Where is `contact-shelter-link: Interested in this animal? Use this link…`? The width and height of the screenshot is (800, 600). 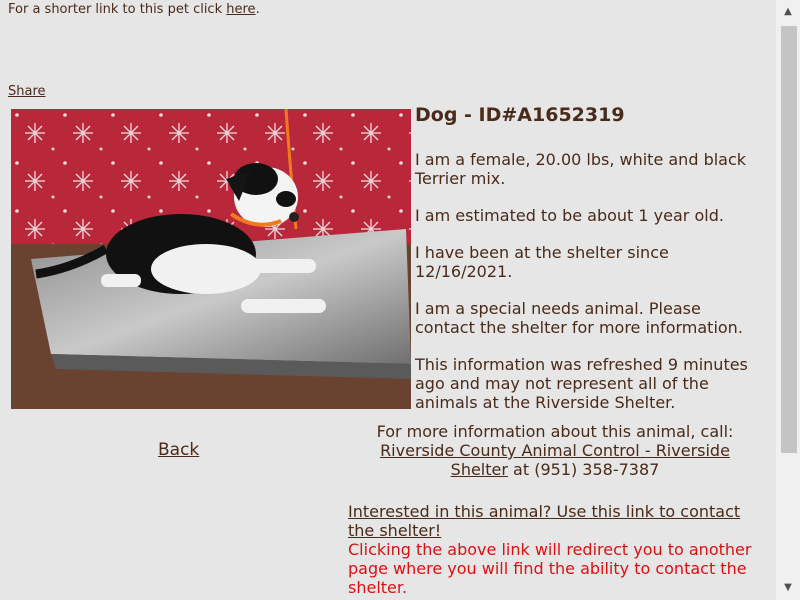
contact-shelter-link: Interested in this animal? Use this link… is located at coordinates (544, 521).